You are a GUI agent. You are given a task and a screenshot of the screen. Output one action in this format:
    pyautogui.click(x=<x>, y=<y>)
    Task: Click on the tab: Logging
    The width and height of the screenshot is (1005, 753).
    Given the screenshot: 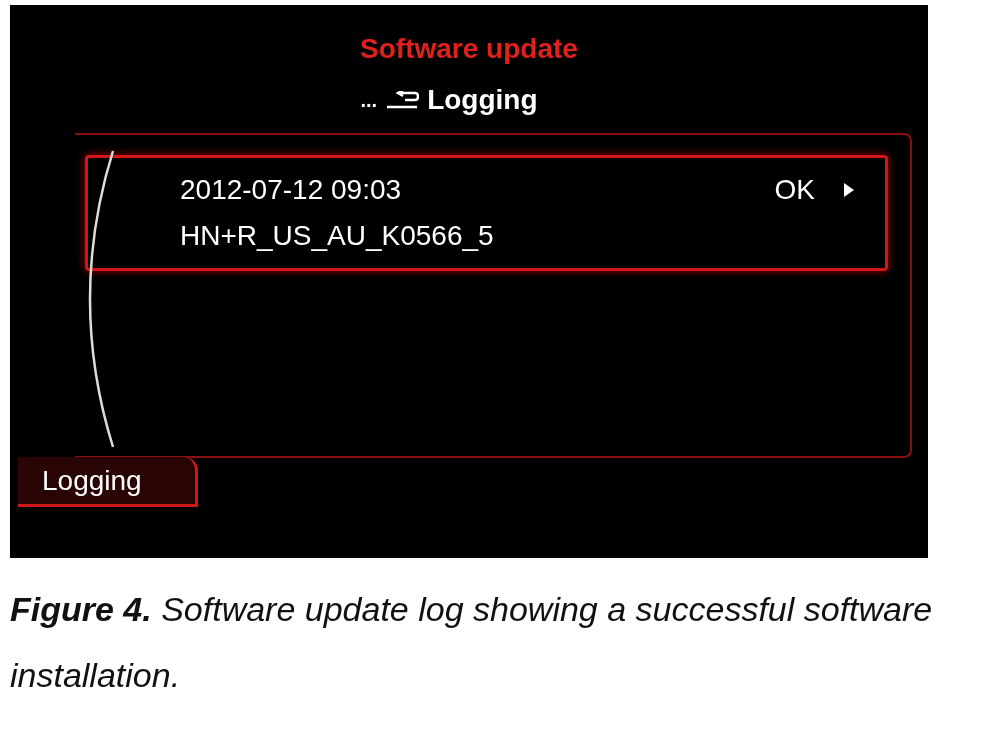 What is the action you would take?
    pyautogui.click(x=108, y=482)
    